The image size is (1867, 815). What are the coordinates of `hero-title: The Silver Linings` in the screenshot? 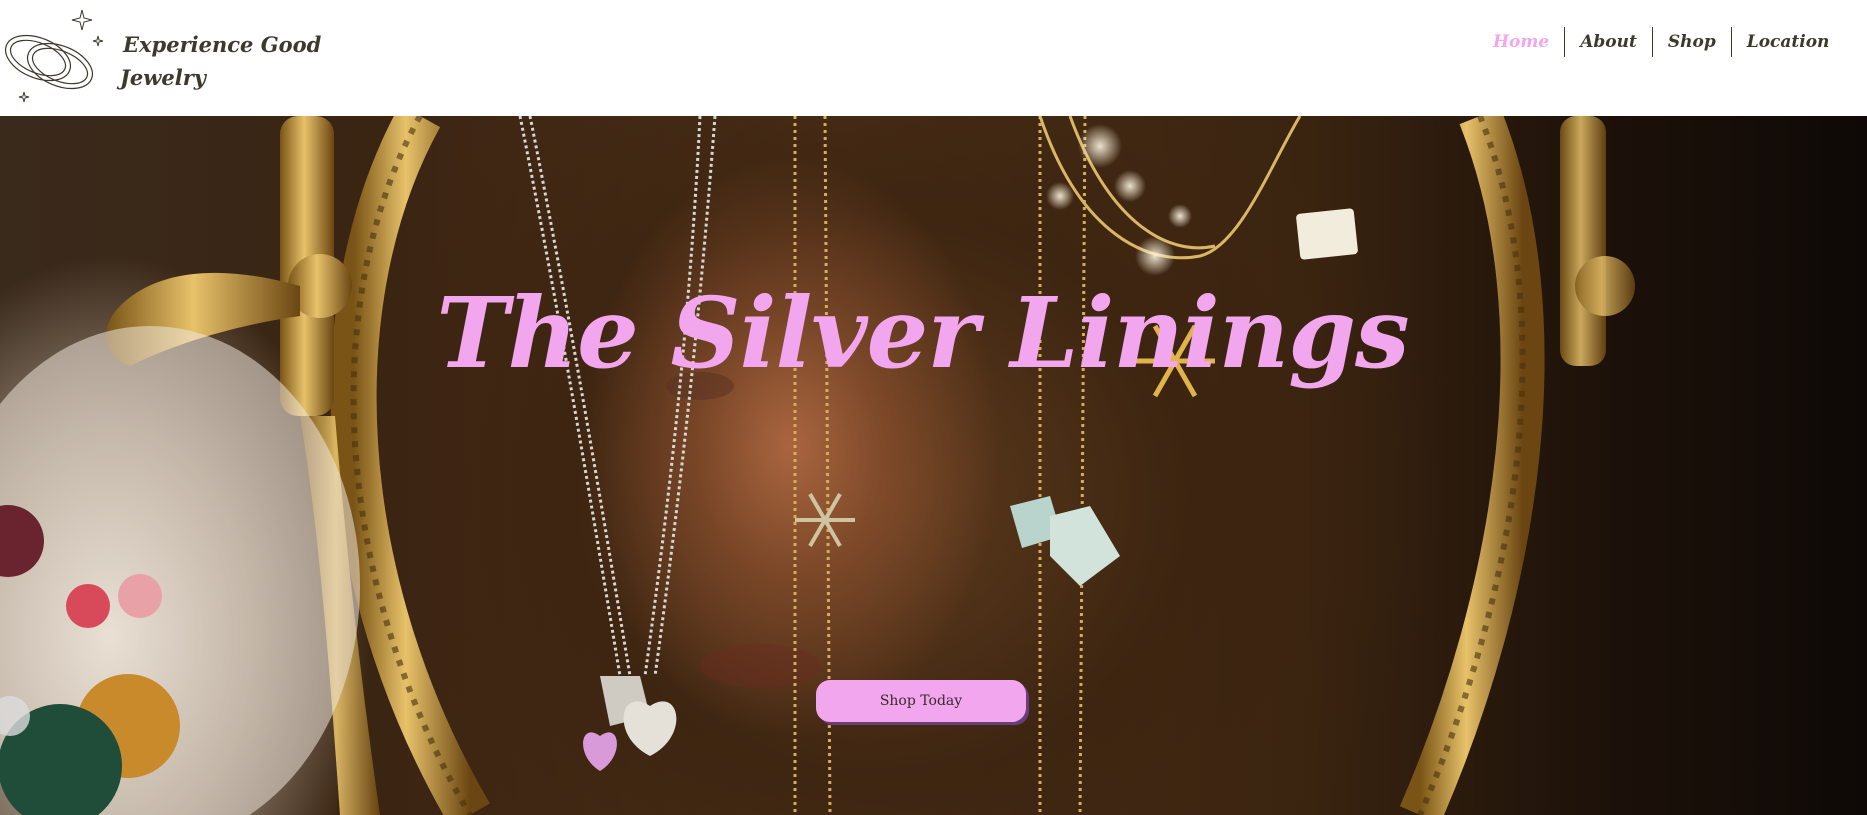 It's located at (922, 333).